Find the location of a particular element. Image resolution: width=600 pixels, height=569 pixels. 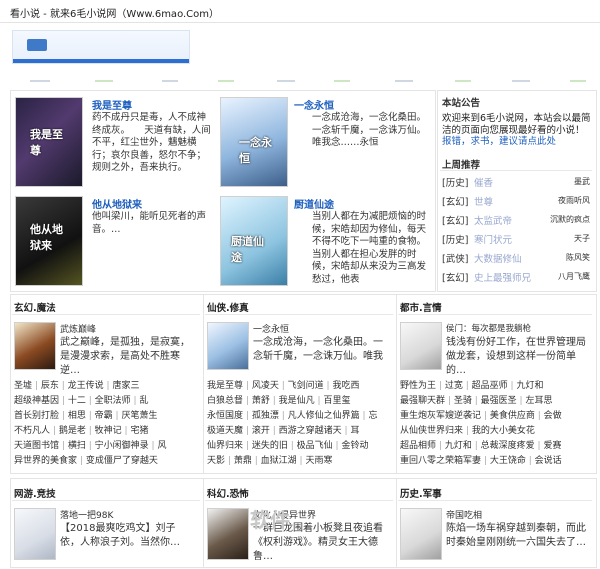

link: 异世界的美食家 is located at coordinates (45, 461).